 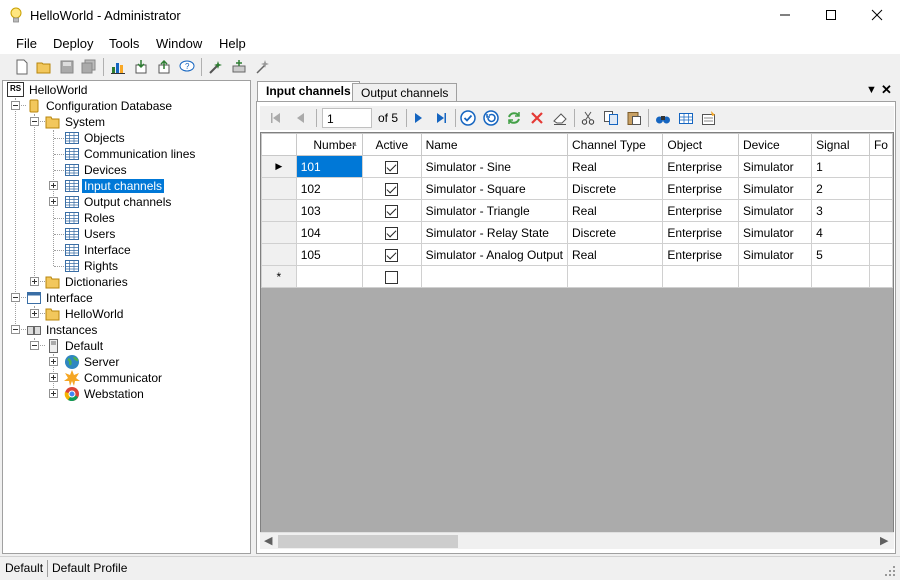 I want to click on cell-name: Simulator - Relay State, so click(x=494, y=232).